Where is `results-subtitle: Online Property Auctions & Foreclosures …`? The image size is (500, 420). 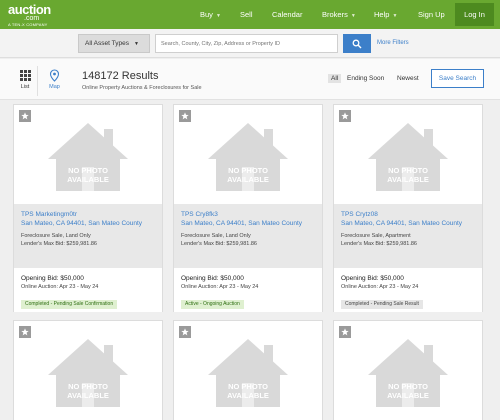
results-subtitle: Online Property Auctions & Foreclosures … is located at coordinates (142, 88).